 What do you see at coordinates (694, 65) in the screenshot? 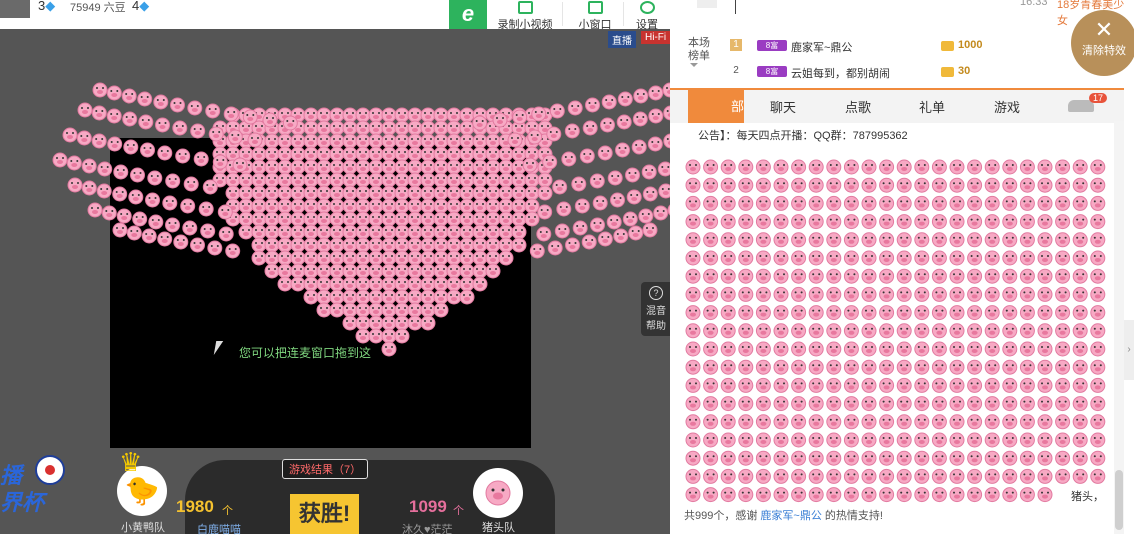
I see `chevron-down-icon` at bounding box center [694, 65].